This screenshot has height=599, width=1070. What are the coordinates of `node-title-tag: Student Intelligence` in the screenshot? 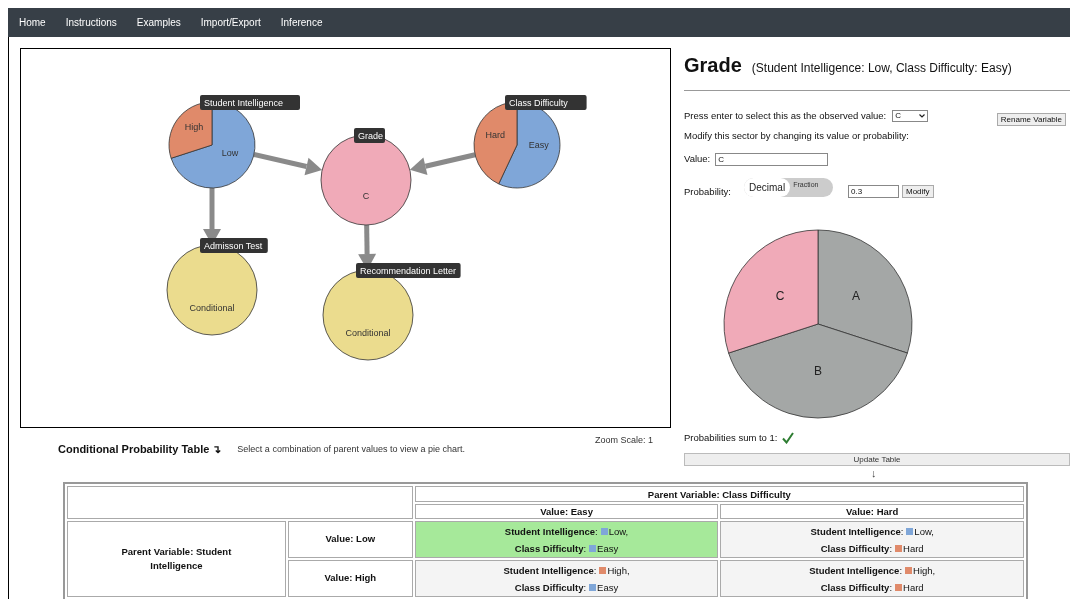 It's located at (250, 102).